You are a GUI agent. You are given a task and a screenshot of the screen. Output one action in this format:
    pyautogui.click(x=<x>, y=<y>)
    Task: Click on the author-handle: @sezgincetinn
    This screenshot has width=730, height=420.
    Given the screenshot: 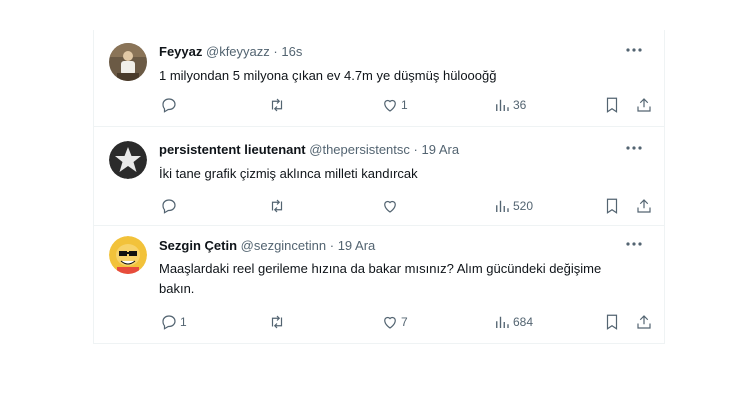 What is the action you would take?
    pyautogui.click(x=283, y=245)
    